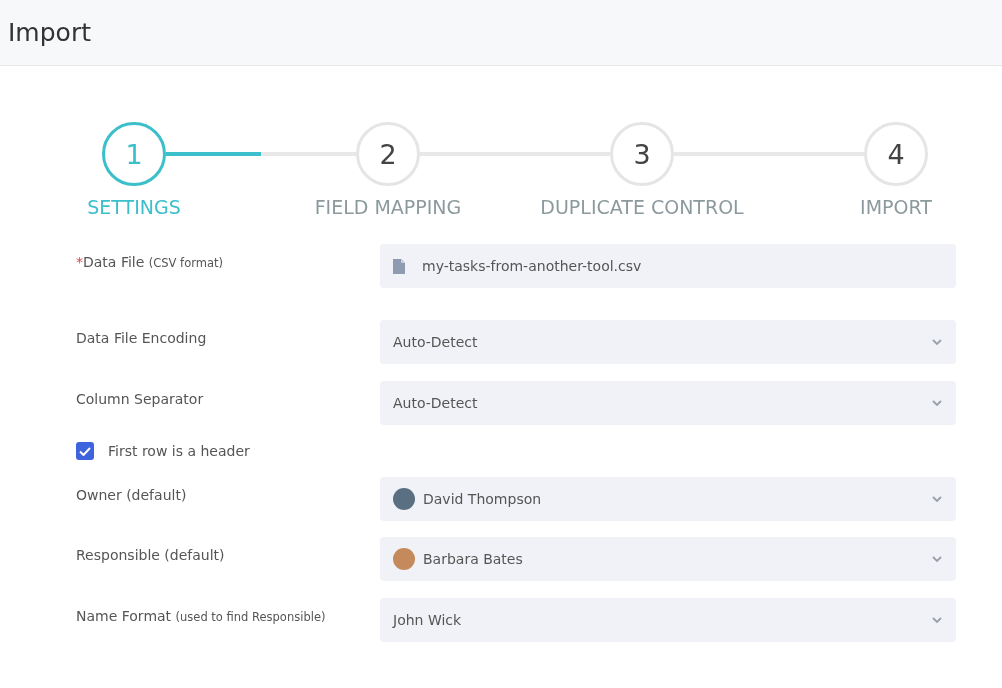 The width and height of the screenshot is (1002, 688). What do you see at coordinates (642, 207) in the screenshot?
I see `step-label: DUPLICATE CONTROL` at bounding box center [642, 207].